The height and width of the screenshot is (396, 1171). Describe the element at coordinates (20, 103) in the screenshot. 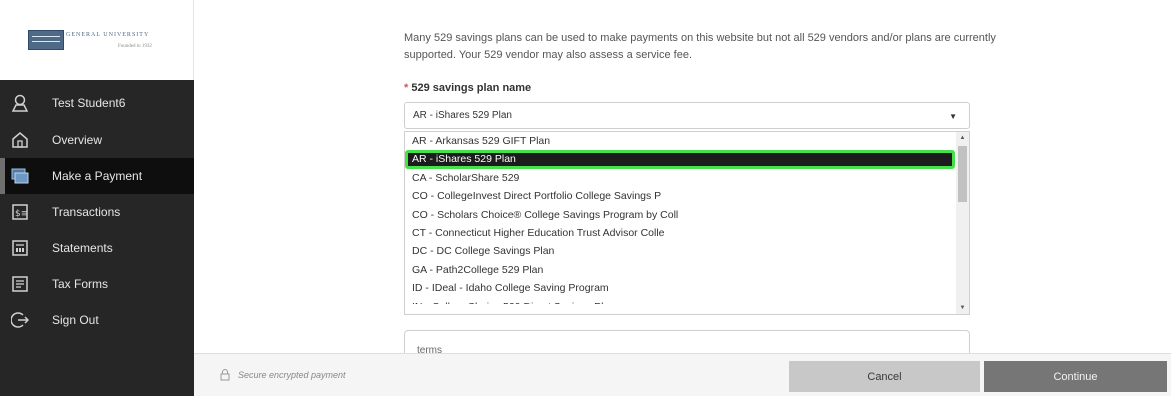

I see `user-icon` at that location.